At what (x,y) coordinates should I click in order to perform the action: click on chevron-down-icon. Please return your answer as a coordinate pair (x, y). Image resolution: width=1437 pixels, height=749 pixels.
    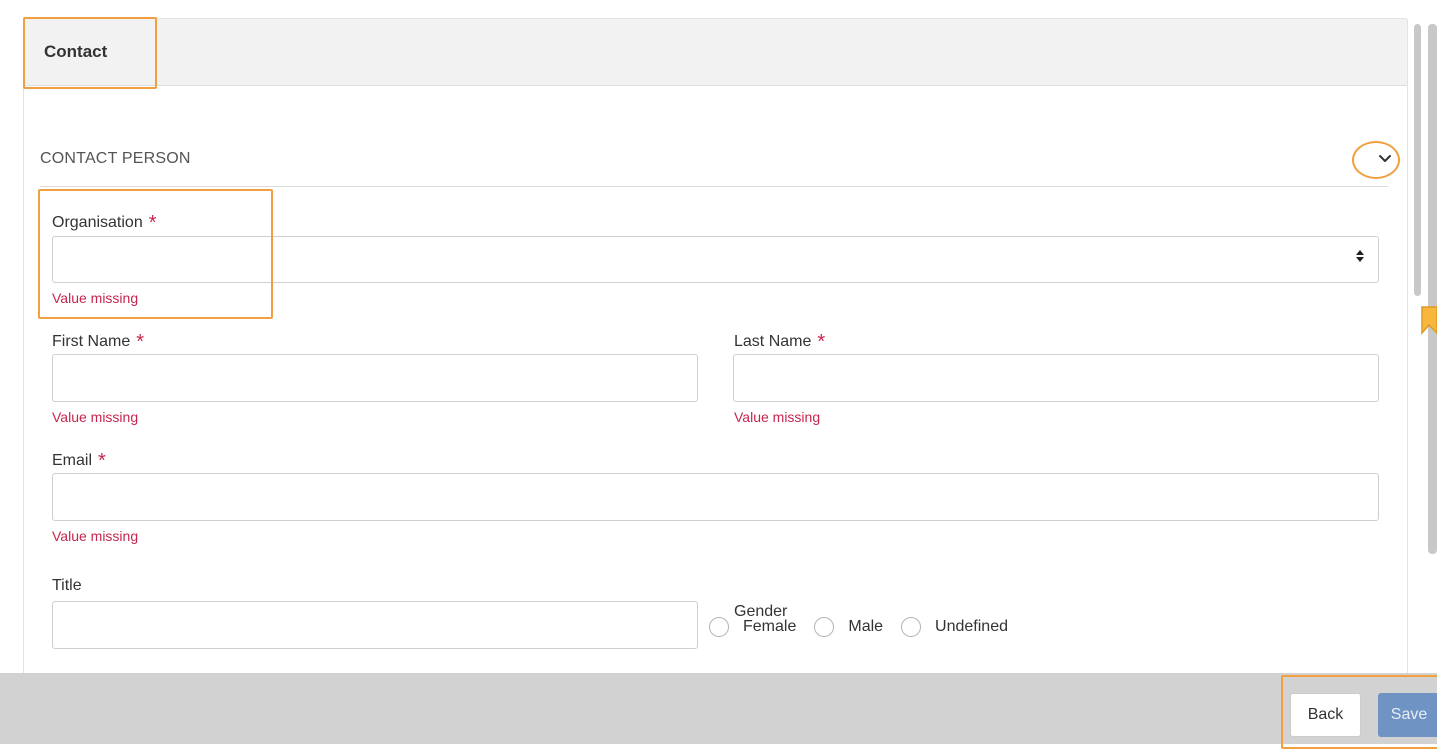
    Looking at the image, I should click on (1385, 158).